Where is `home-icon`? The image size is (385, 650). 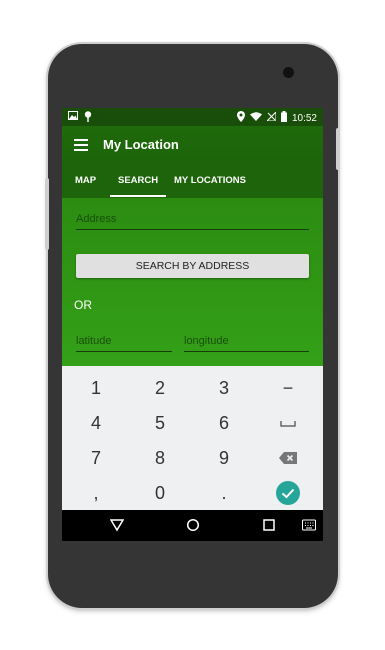 home-icon is located at coordinates (193, 527).